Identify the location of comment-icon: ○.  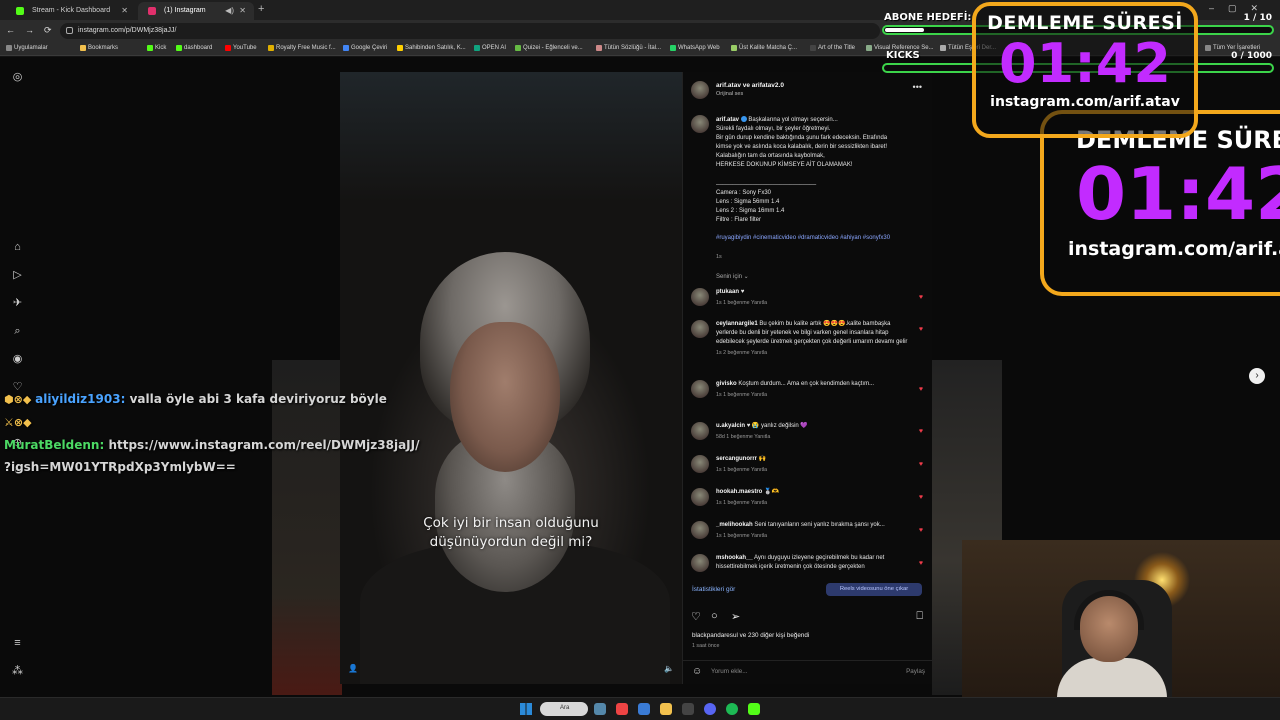
(714, 616).